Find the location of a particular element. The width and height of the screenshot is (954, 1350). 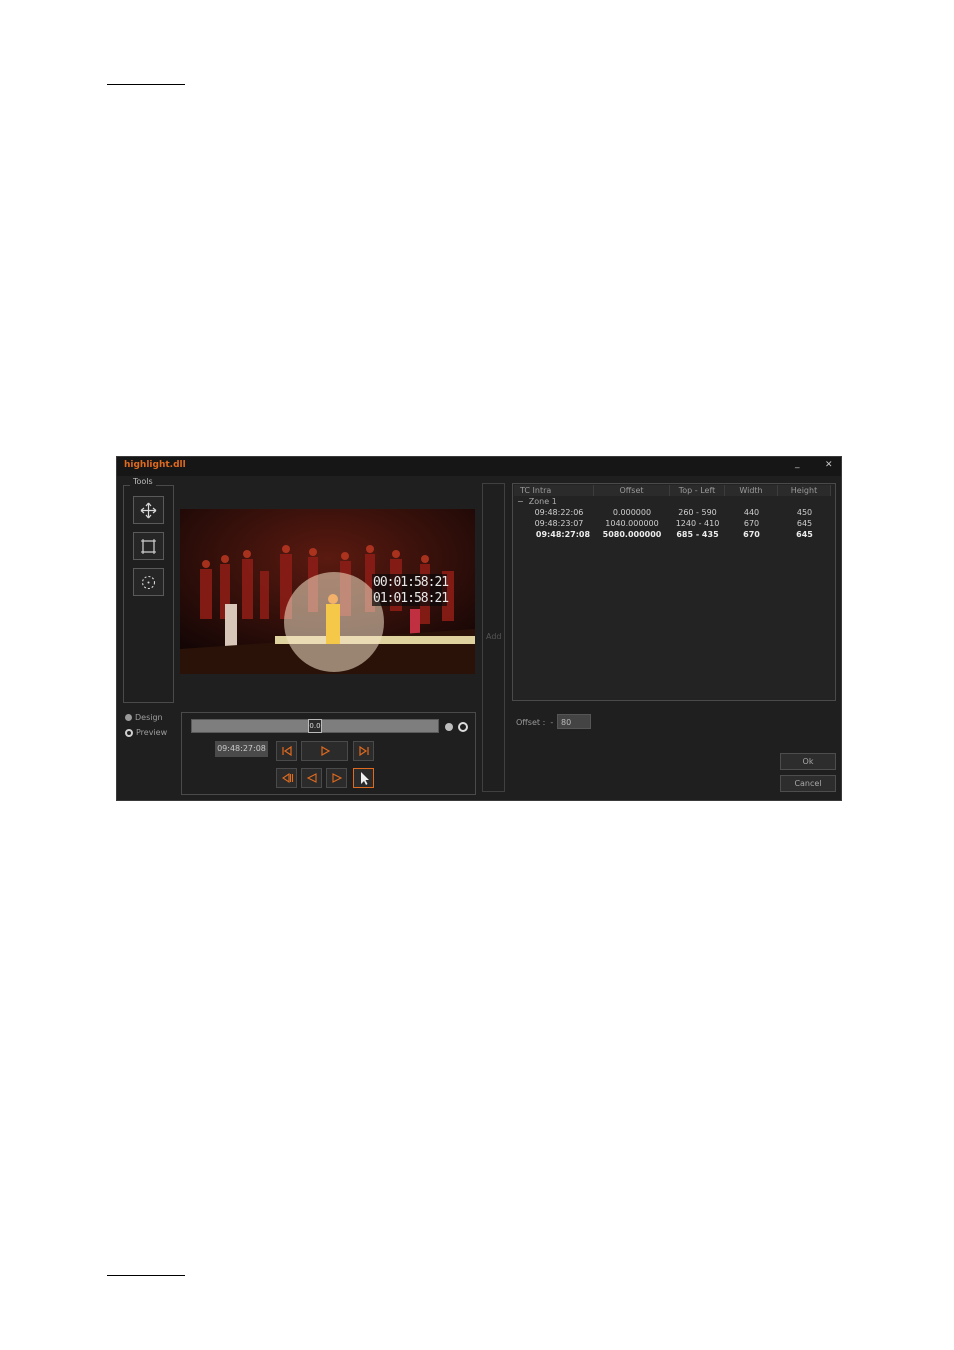

step-forward-icon is located at coordinates (336, 778).